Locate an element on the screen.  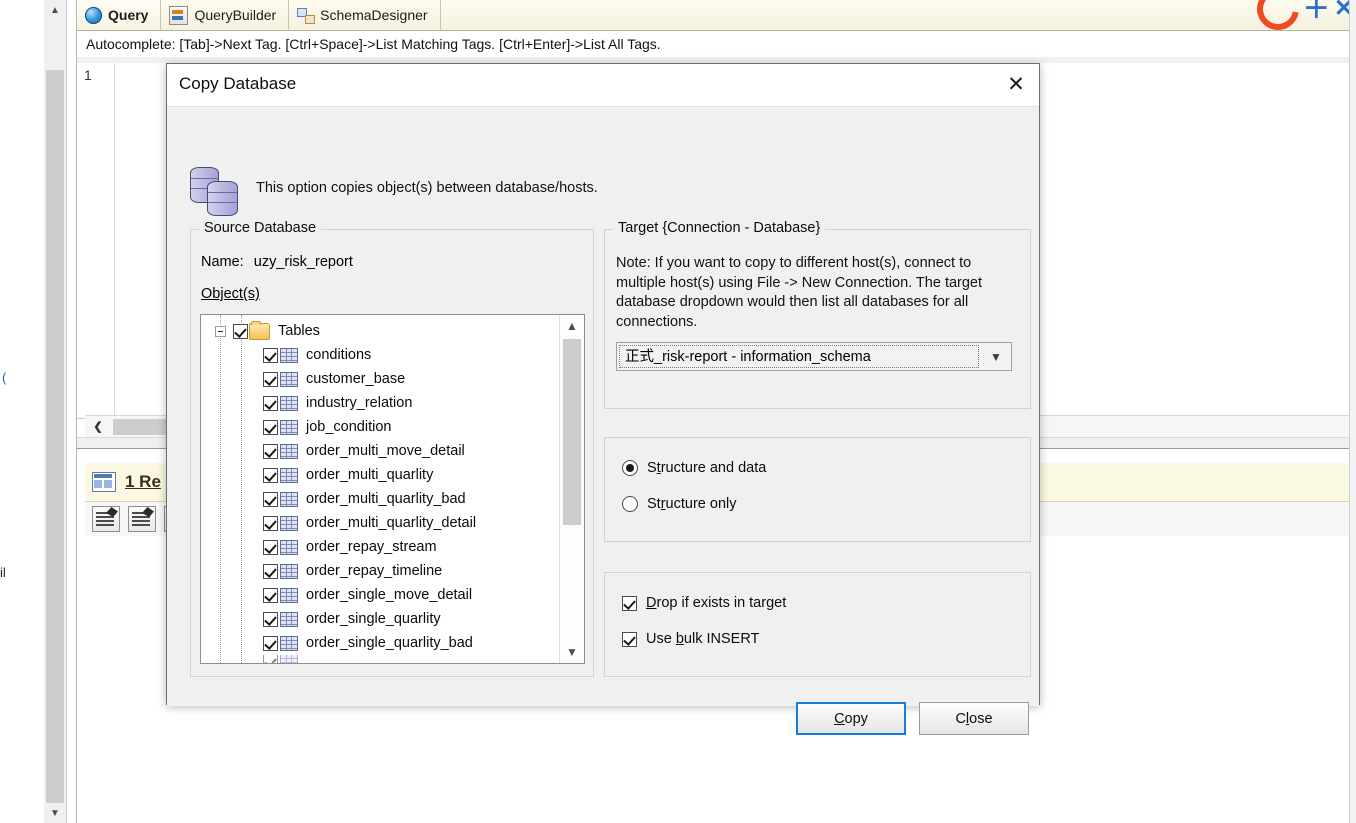
dialog-title-bar: Copy Database ✕ is located at coordinates (603, 85).